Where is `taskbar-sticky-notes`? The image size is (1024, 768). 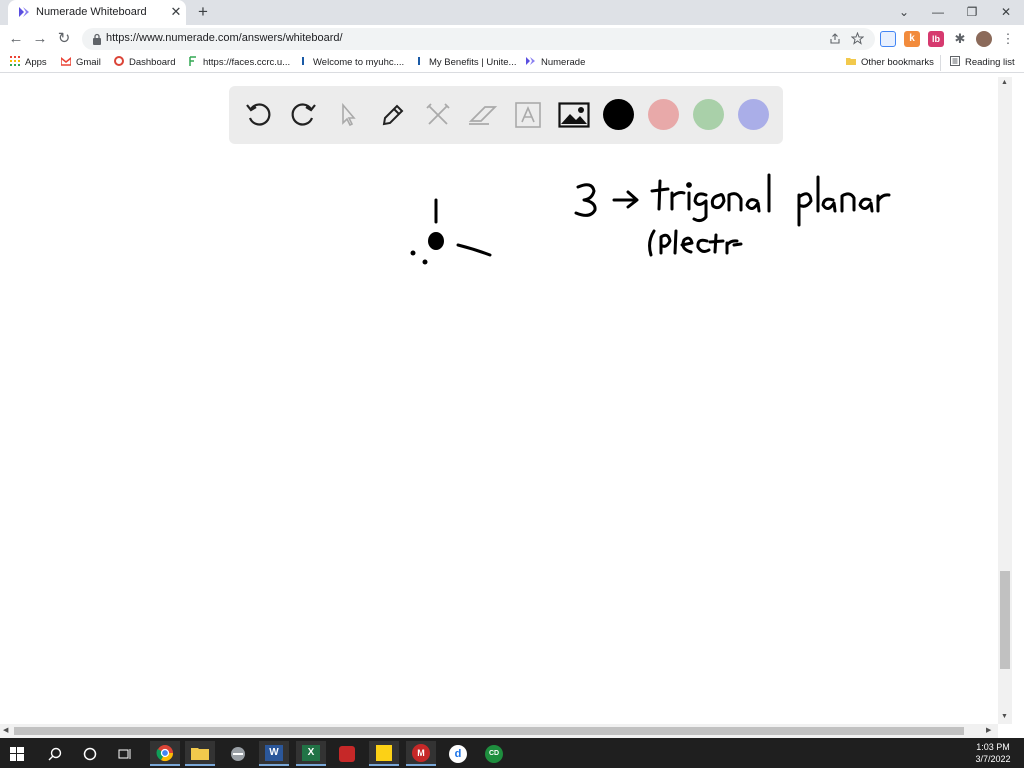
taskbar-sticky-notes is located at coordinates (384, 753).